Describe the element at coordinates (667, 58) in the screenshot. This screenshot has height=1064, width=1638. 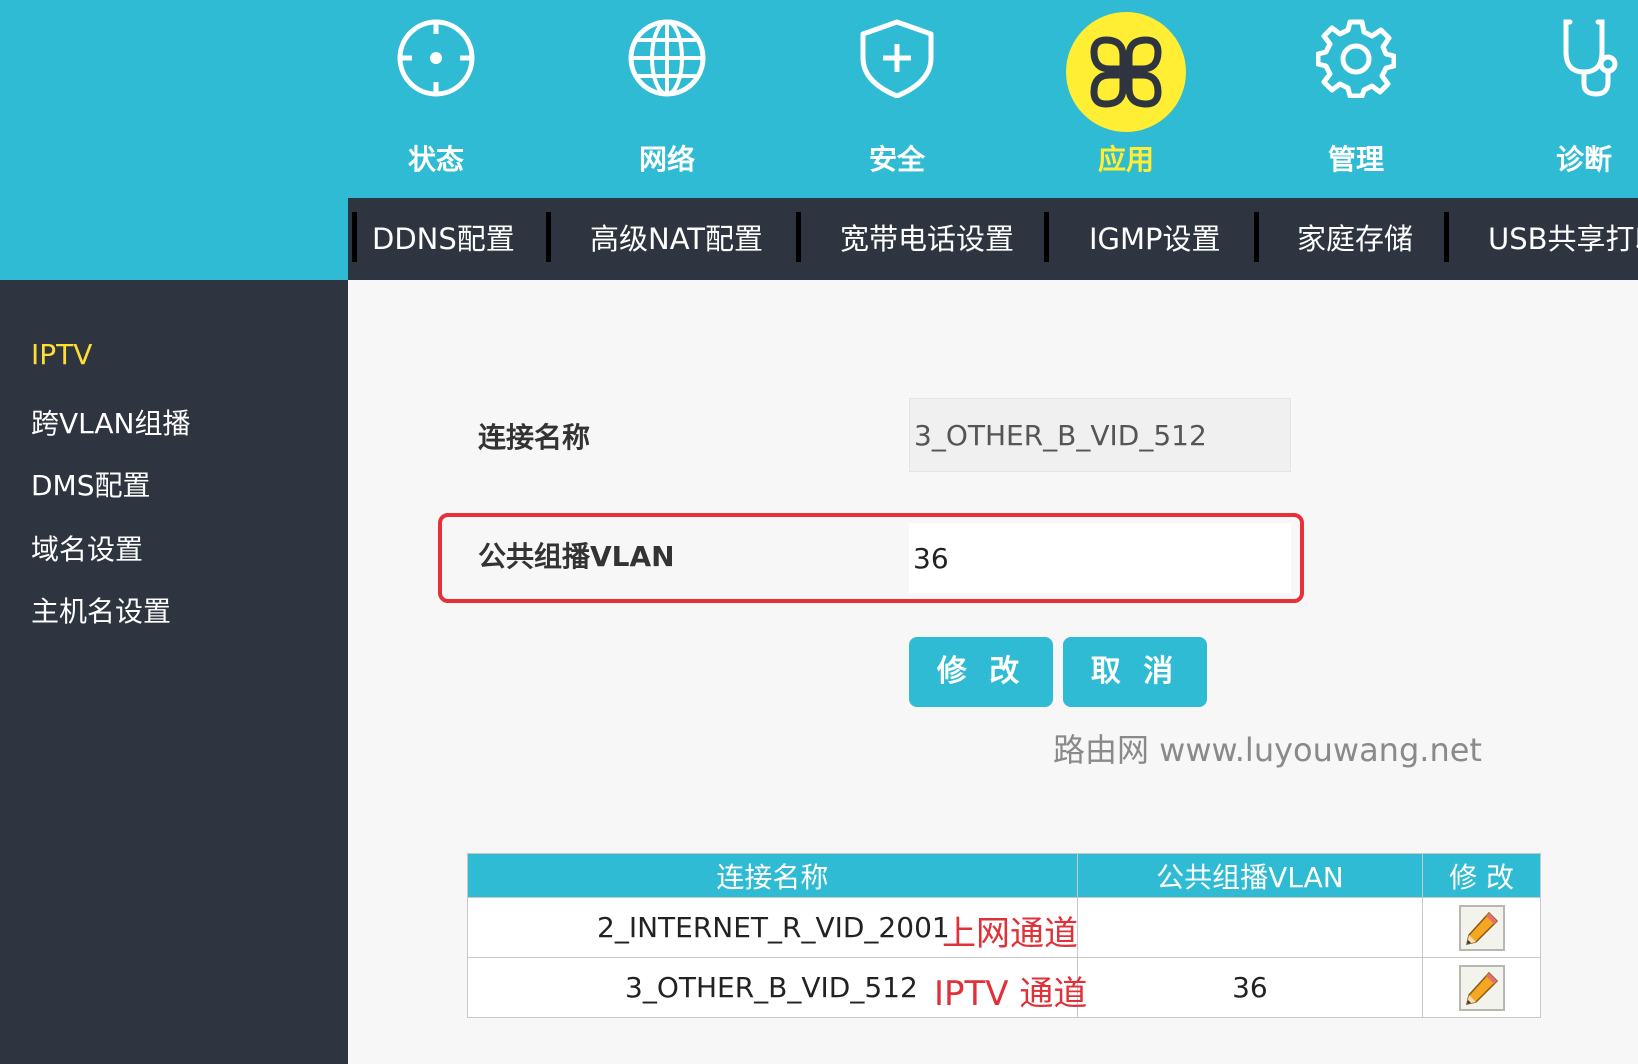
I see `globe-icon` at that location.